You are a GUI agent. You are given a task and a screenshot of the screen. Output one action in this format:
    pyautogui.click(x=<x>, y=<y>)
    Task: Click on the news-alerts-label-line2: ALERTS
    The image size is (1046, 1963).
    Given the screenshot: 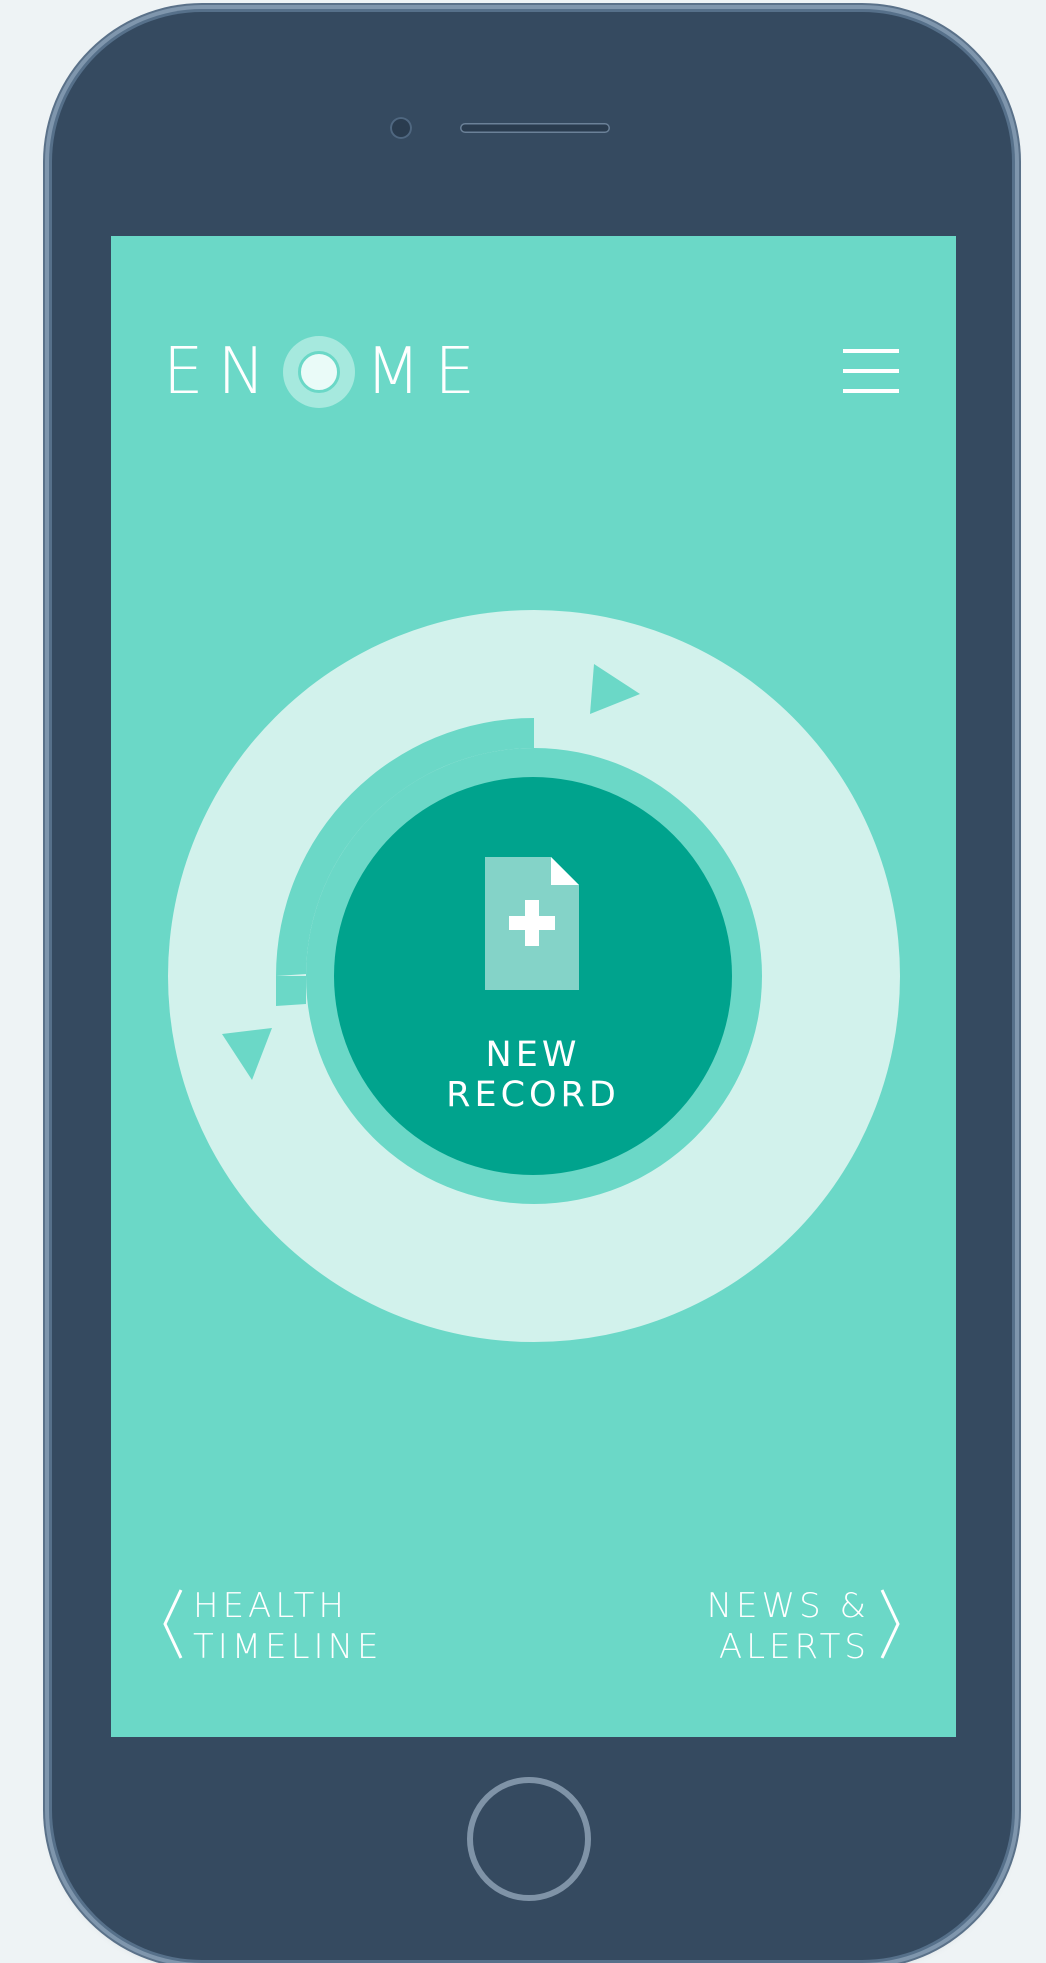 What is the action you would take?
    pyautogui.click(x=794, y=1647)
    